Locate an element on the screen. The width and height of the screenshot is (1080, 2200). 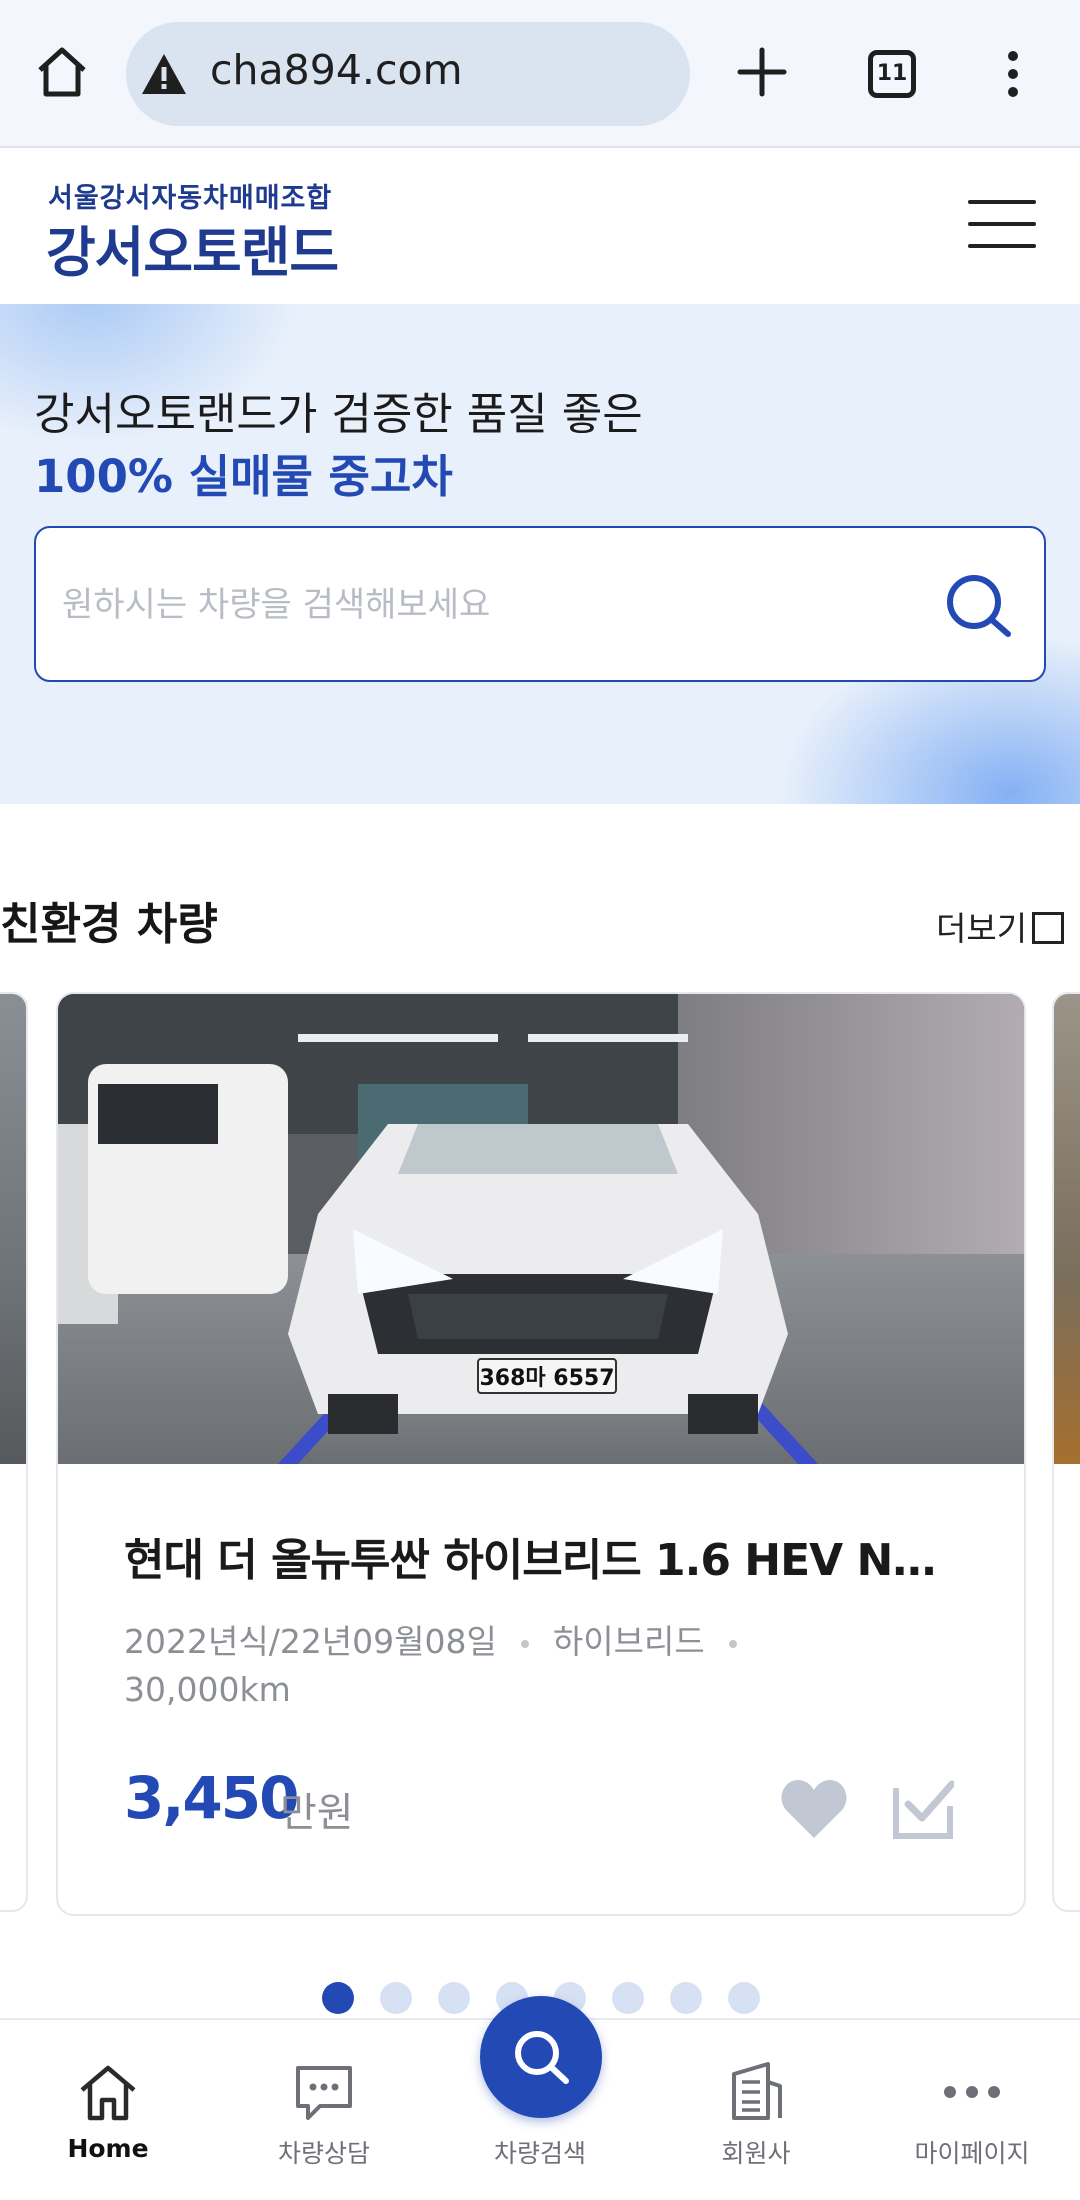
search-box is located at coordinates (540, 604).